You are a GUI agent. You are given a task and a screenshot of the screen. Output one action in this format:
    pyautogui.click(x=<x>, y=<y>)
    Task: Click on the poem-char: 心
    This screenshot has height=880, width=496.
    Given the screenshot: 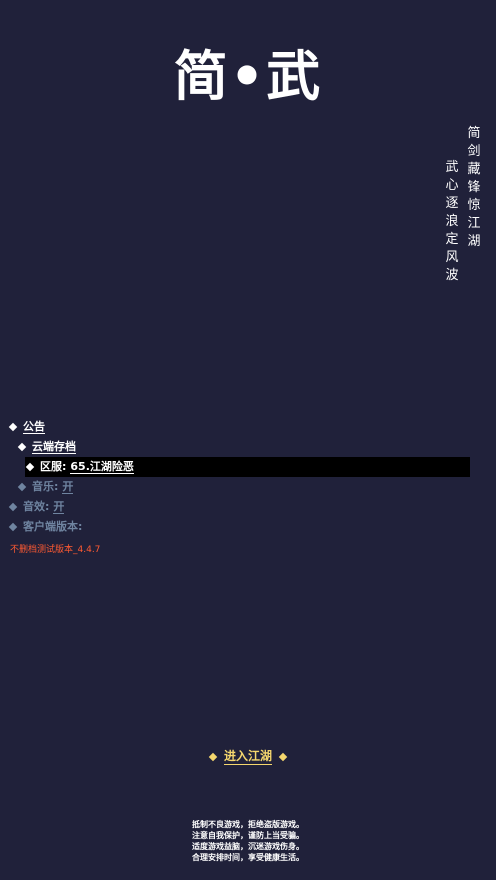 What is the action you would take?
    pyautogui.click(x=452, y=185)
    